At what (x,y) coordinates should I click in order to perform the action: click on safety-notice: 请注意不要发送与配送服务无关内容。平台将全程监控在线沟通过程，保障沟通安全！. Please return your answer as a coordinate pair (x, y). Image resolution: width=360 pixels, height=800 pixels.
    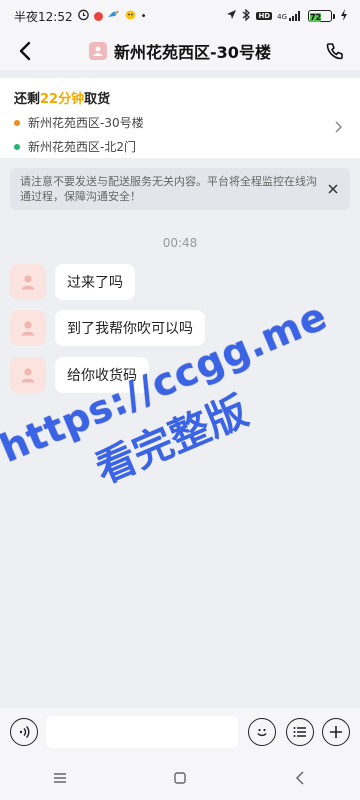
    Looking at the image, I should click on (180, 189).